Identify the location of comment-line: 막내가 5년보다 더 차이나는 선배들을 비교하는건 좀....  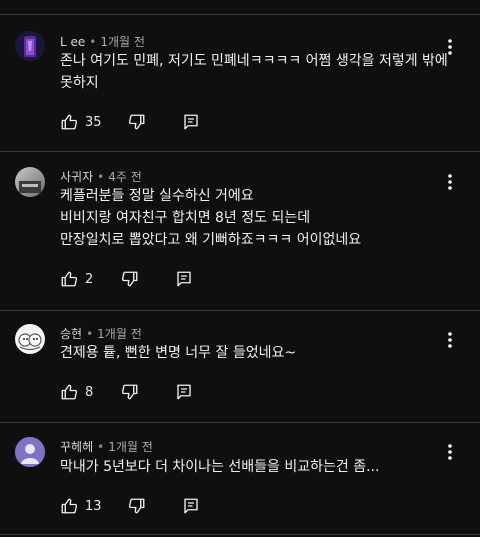
(220, 467).